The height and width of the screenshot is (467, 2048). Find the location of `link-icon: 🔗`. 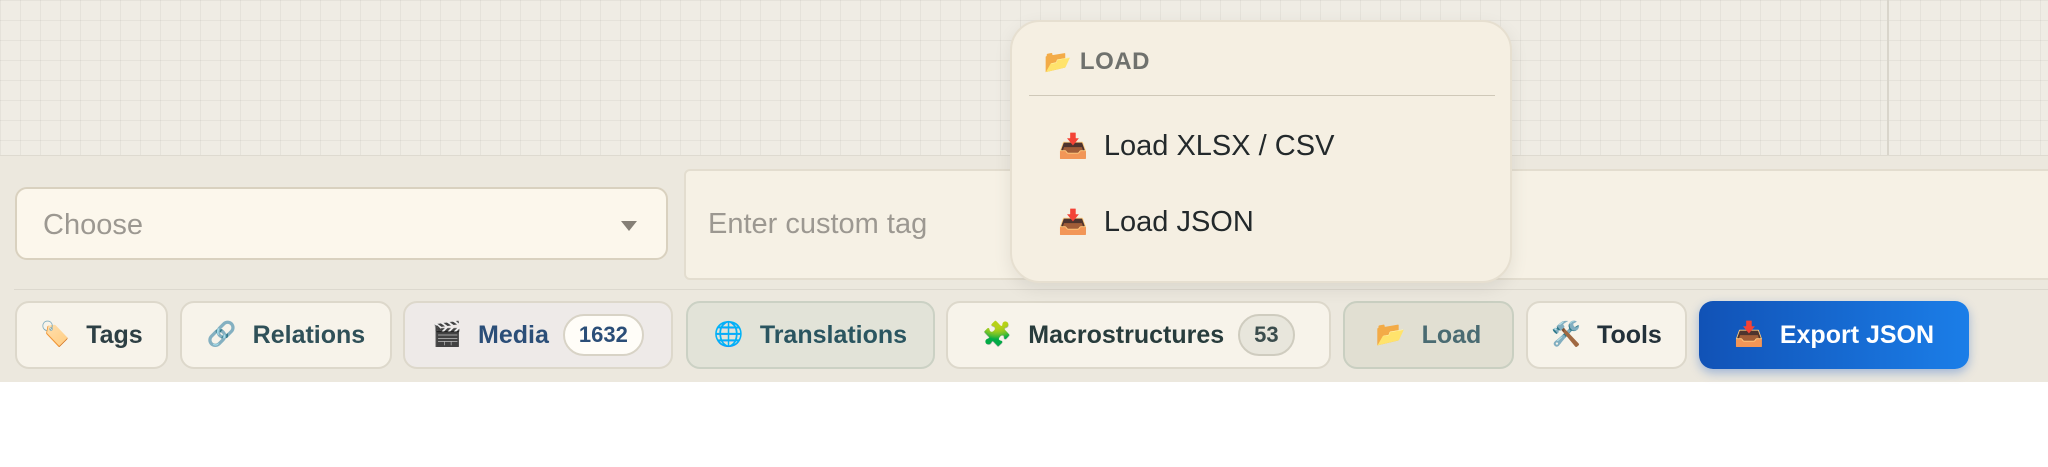

link-icon: 🔗 is located at coordinates (221, 334).